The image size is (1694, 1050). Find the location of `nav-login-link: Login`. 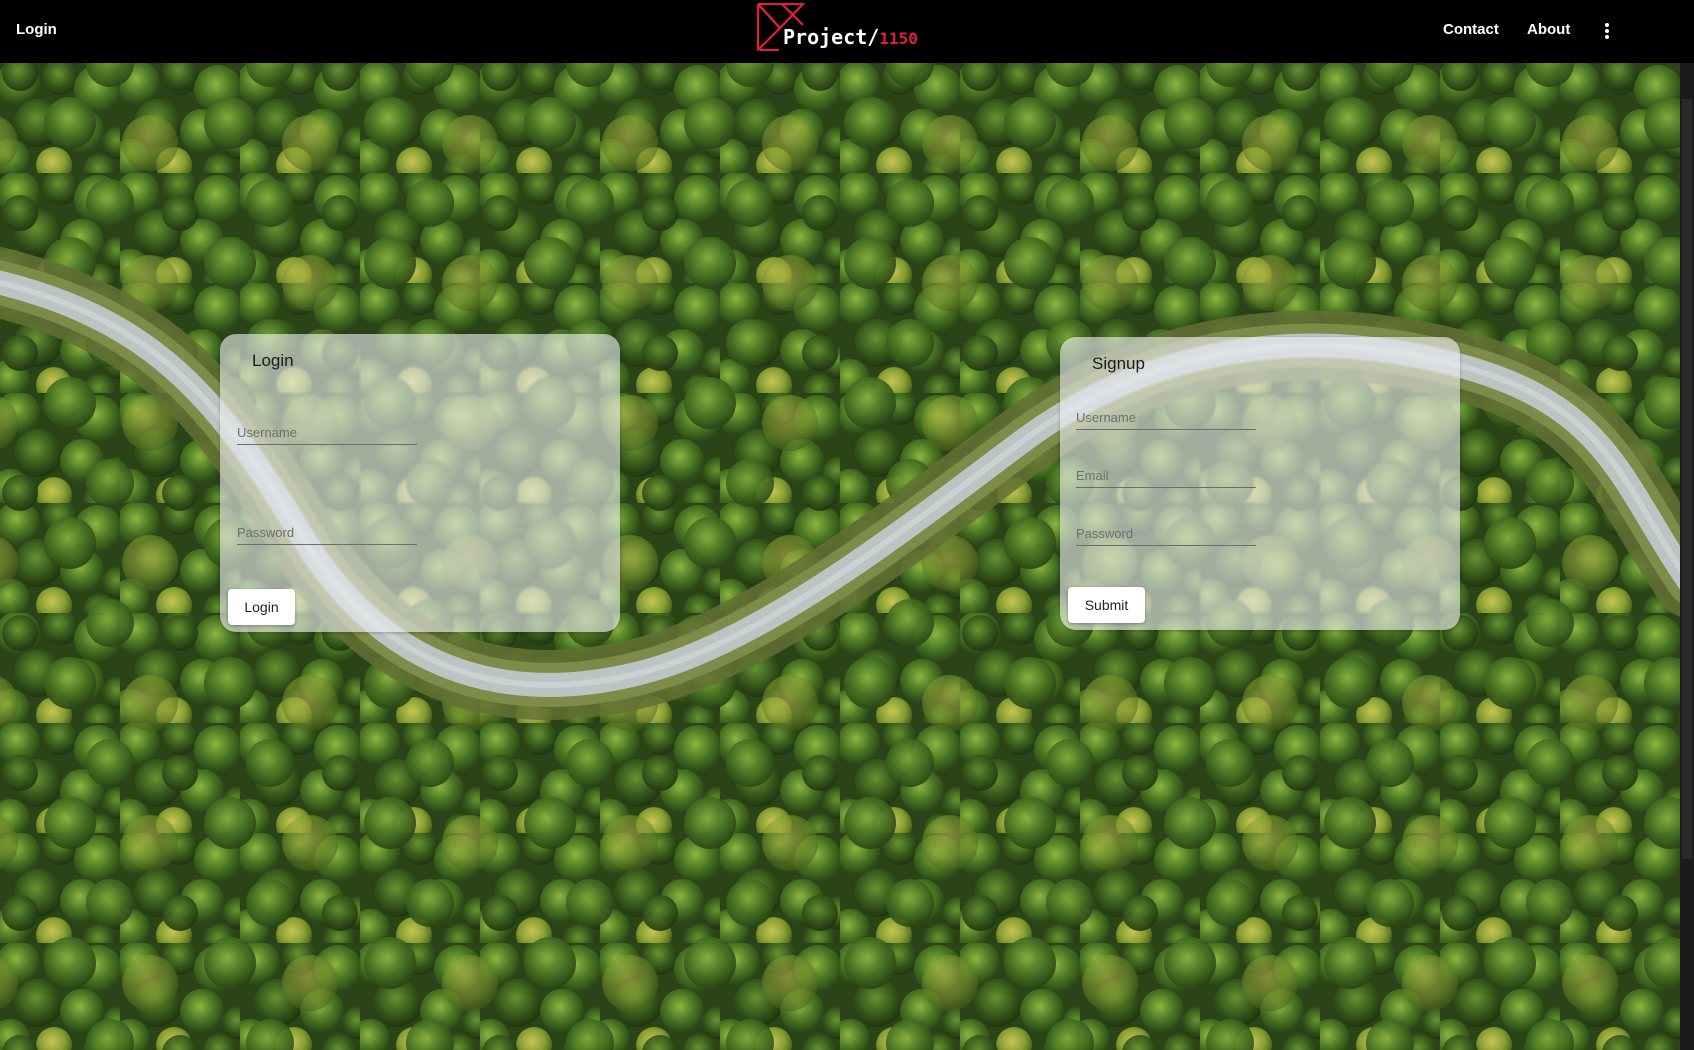

nav-login-link: Login is located at coordinates (36, 29).